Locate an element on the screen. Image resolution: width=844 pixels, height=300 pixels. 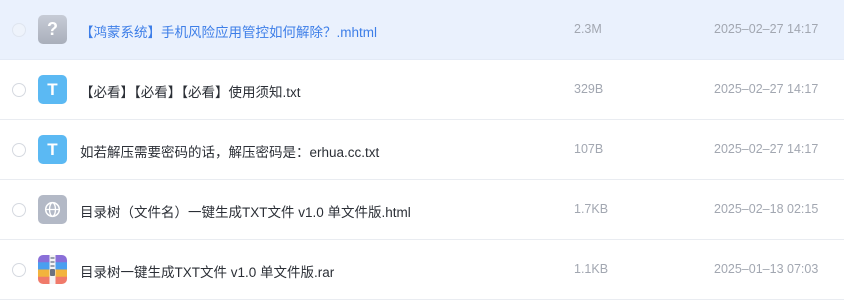
file-size: 1.1KB is located at coordinates (591, 269).